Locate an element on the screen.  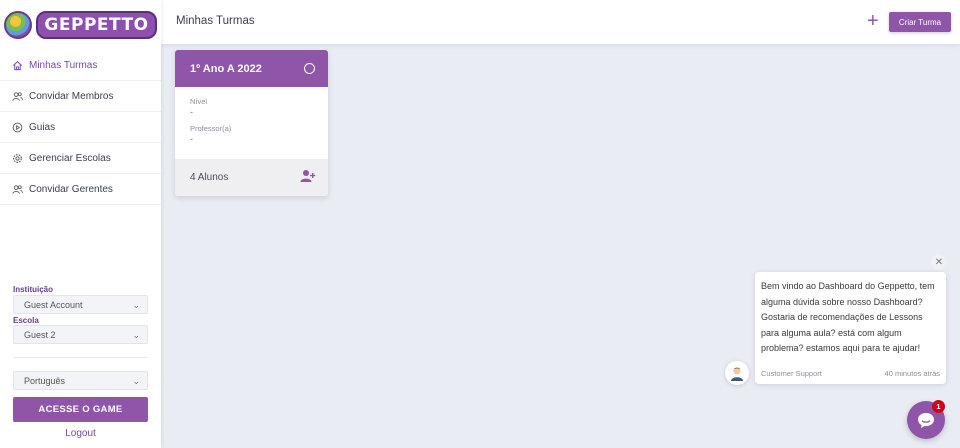
sidebar-item-convidar-membros: Convidar Membros is located at coordinates (80, 96).